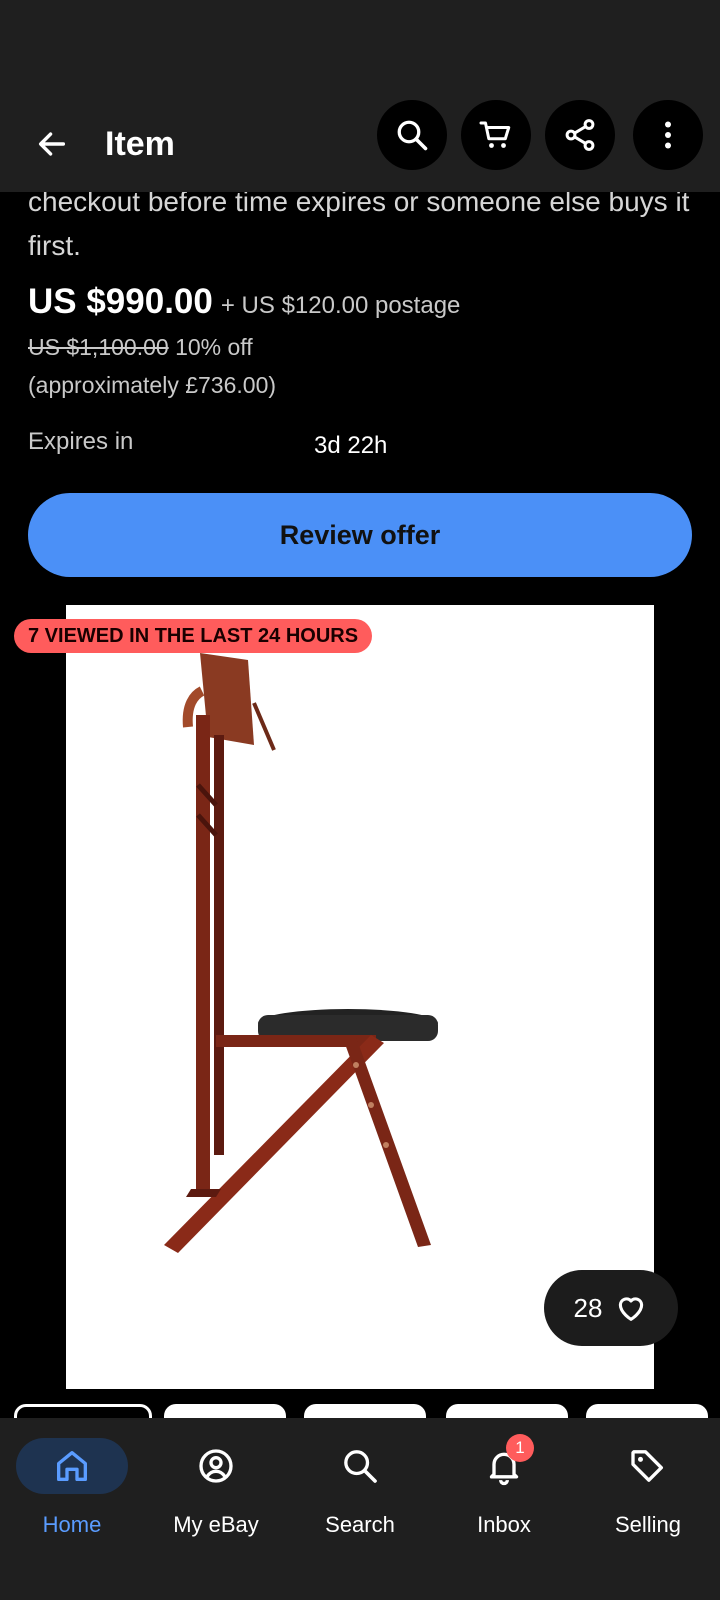 The image size is (720, 1600). I want to click on nav-label: My eBay, so click(216, 1524).